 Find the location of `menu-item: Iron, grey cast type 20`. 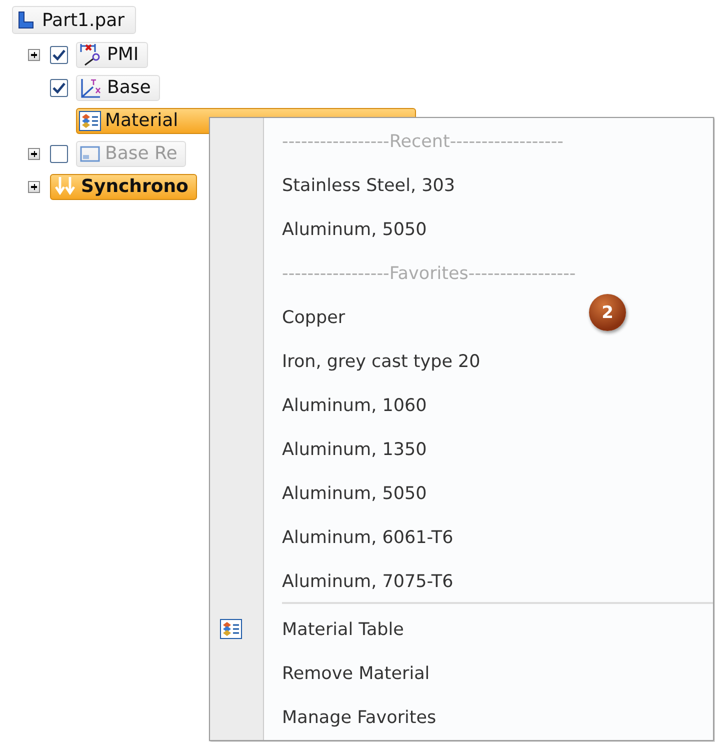

menu-item: Iron, grey cast type 20 is located at coordinates (374, 362).